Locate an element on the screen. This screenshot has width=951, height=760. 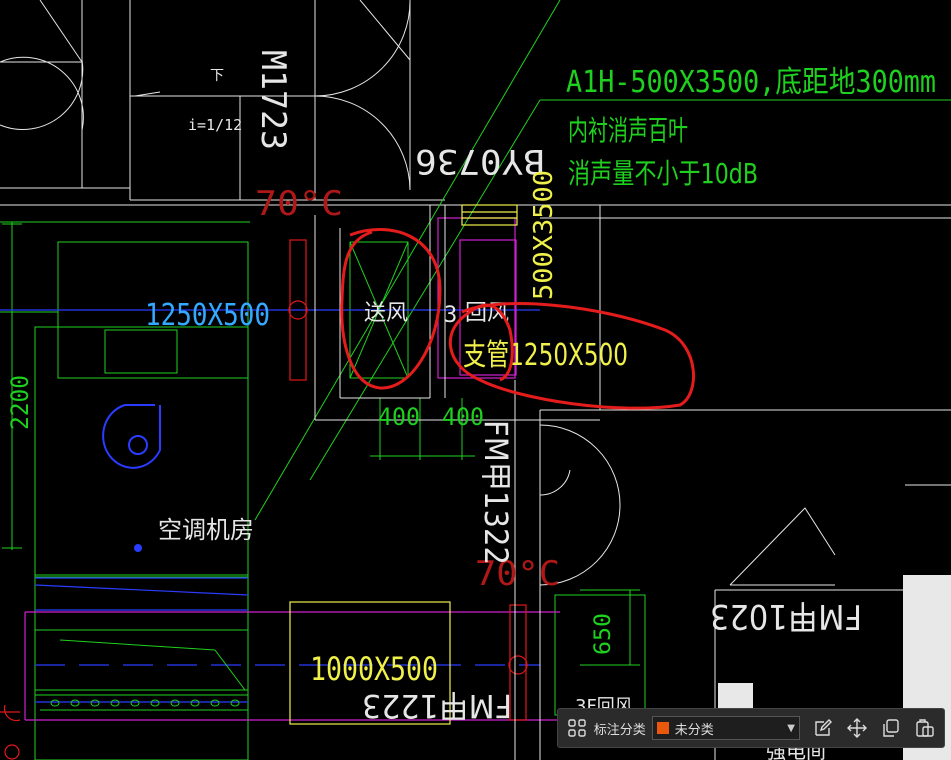
category-label: 标注分类 is located at coordinates (619, 730).